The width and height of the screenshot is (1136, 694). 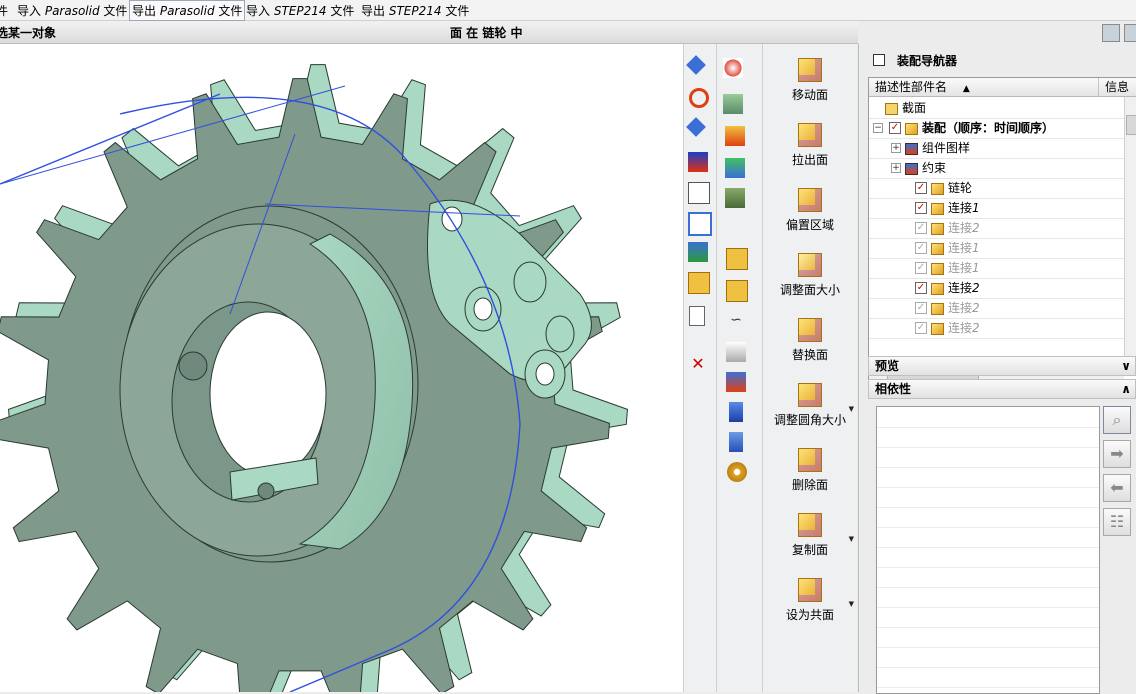 I want to click on add-component-icon, so click(x=699, y=283).